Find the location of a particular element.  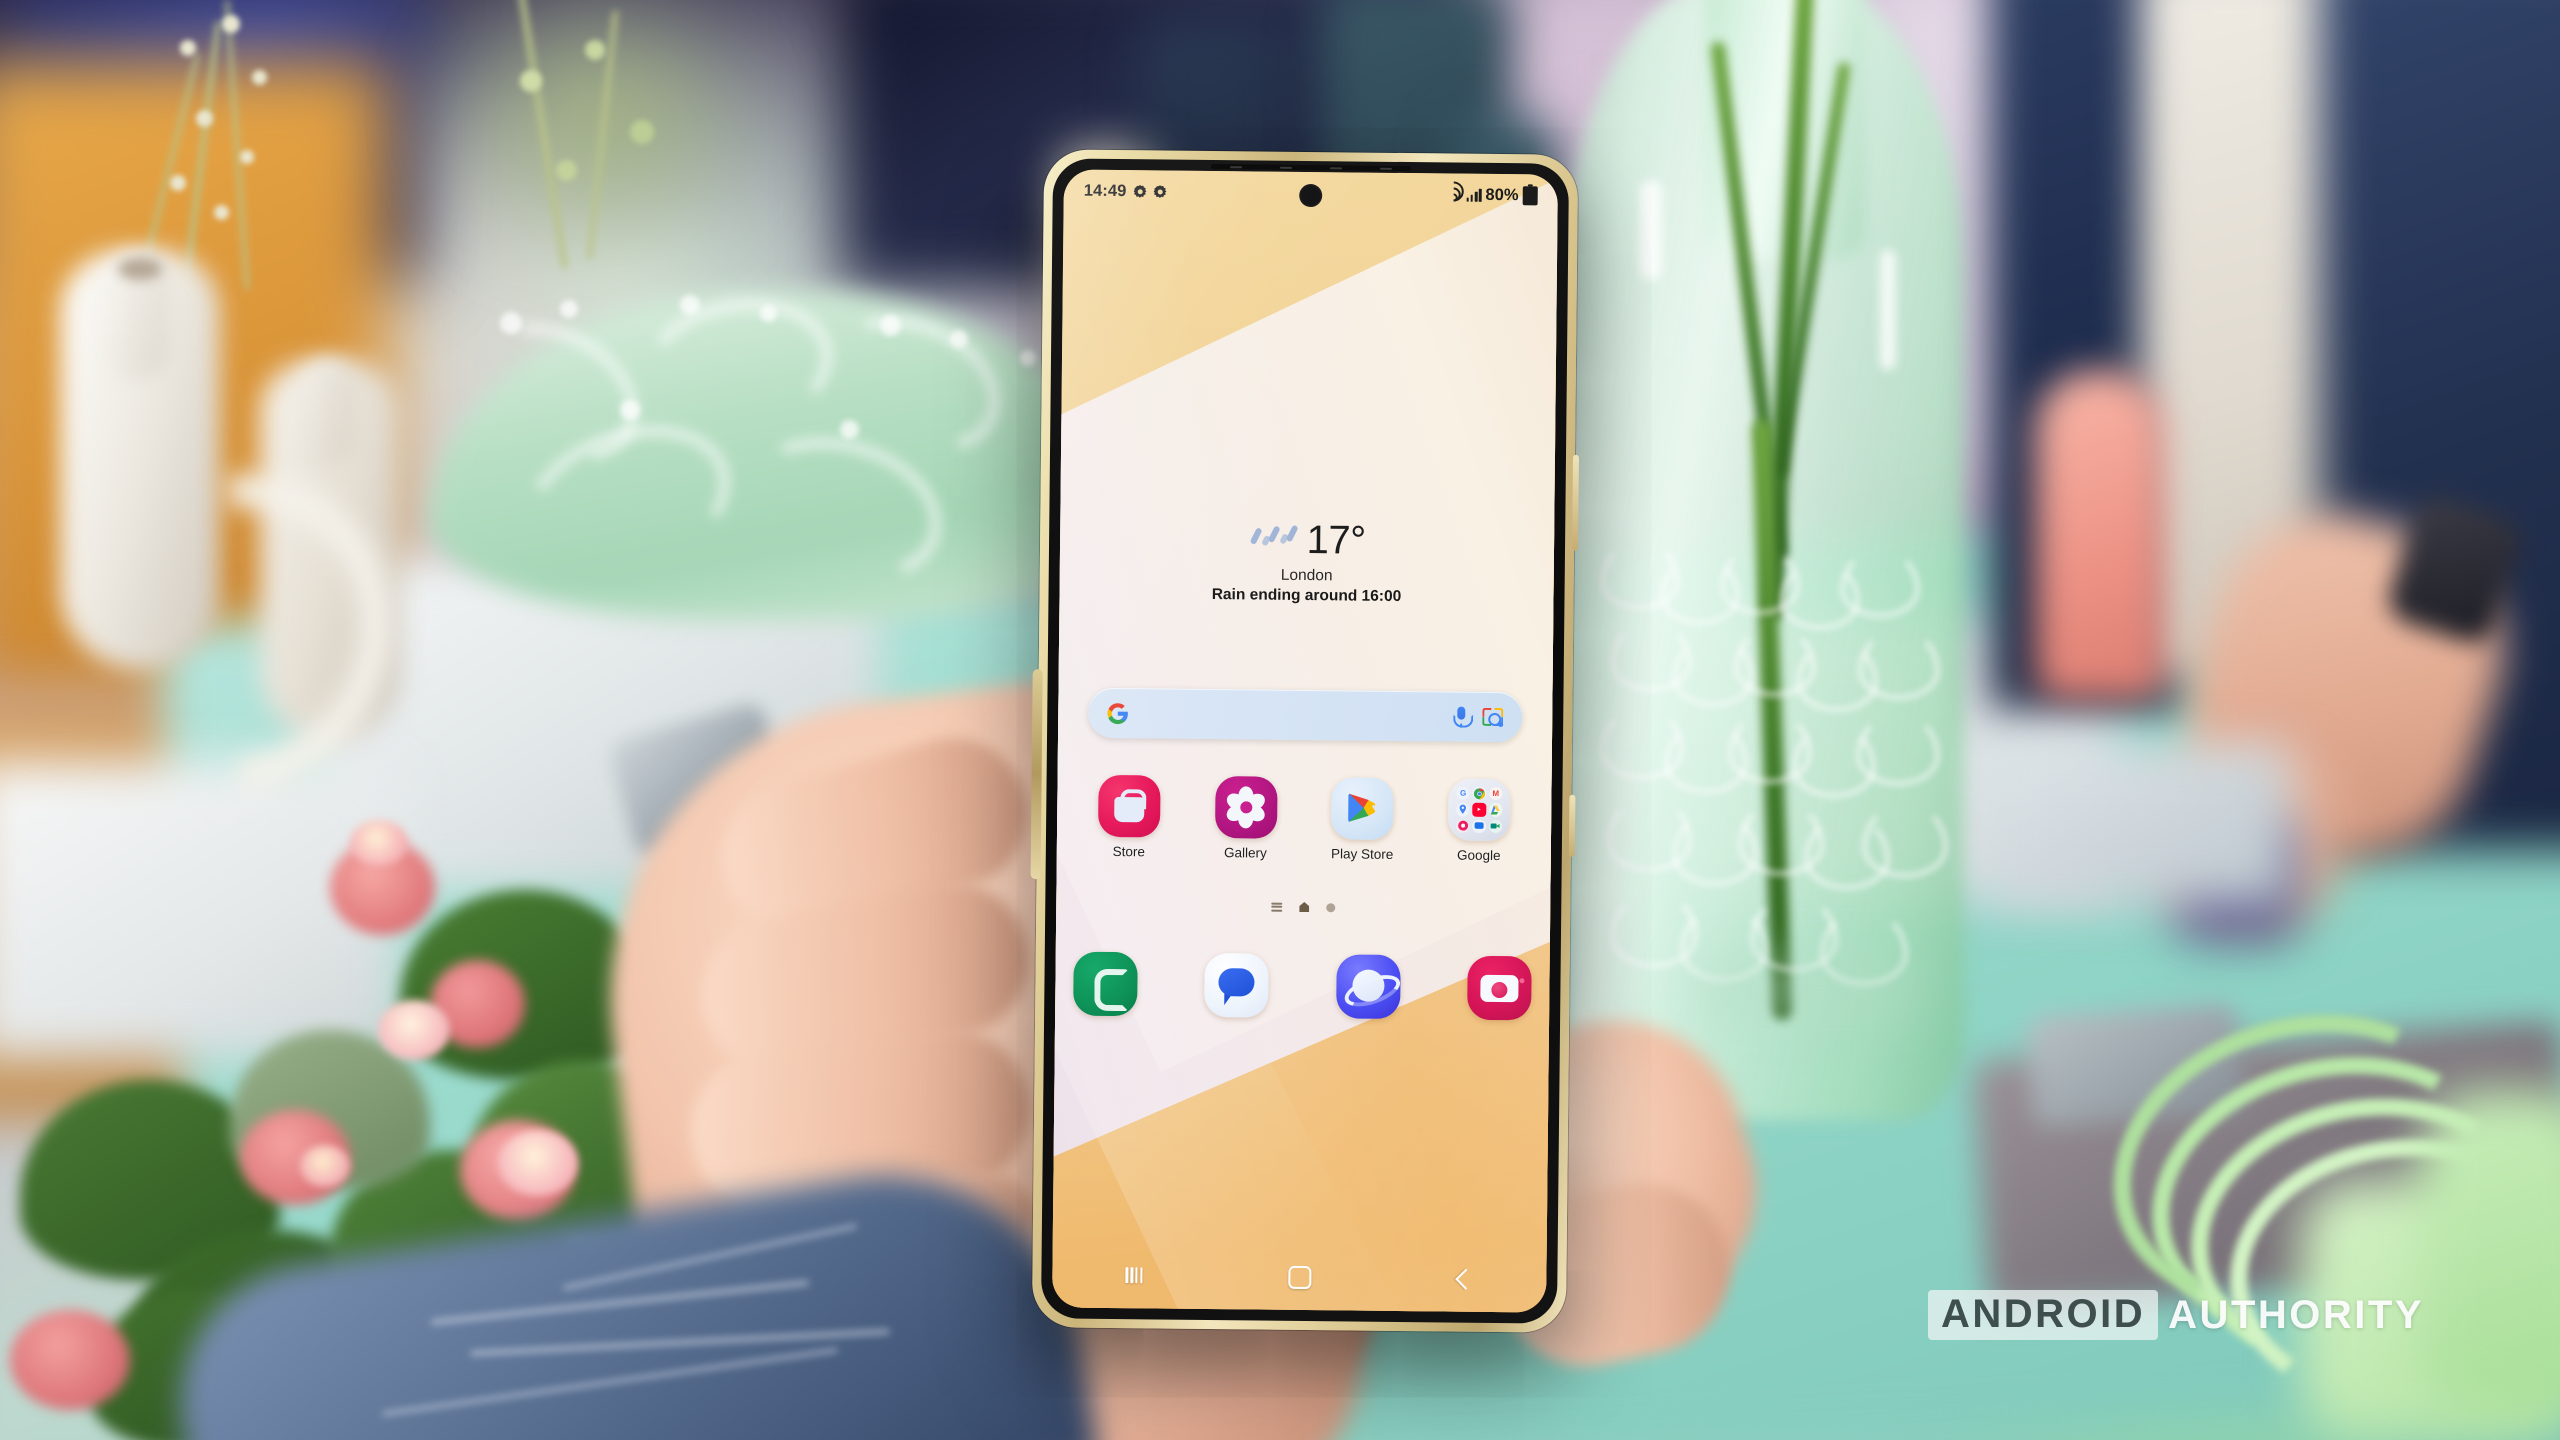

gallery-icon is located at coordinates (1246, 807).